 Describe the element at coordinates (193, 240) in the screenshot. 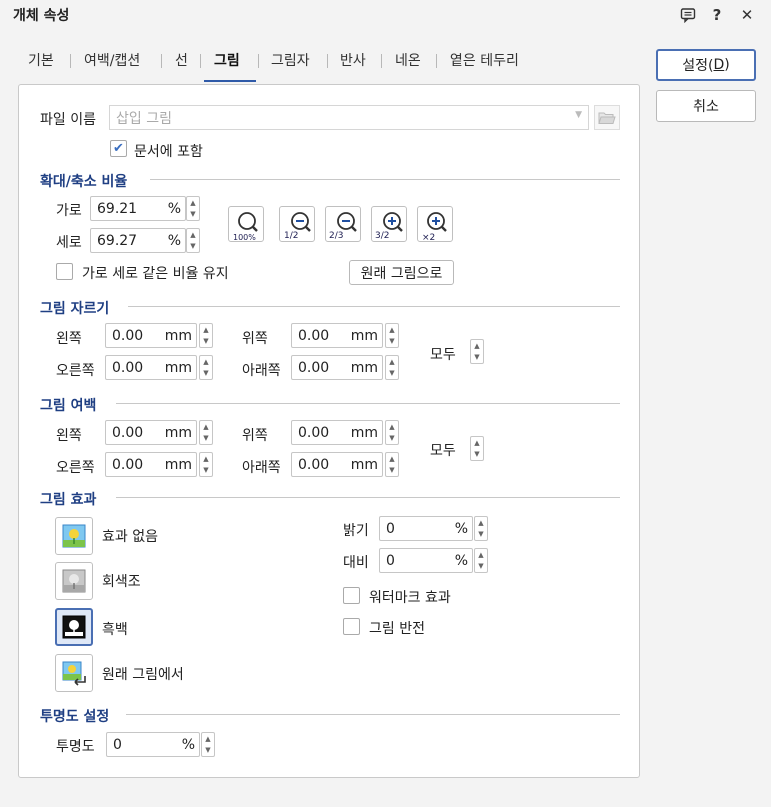

I see `scale-vertical-spinner: ▲ ▼` at that location.